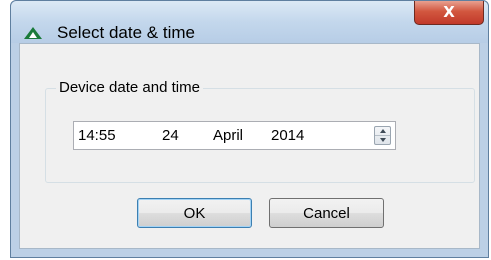 The height and width of the screenshot is (260, 491). What do you see at coordinates (129, 88) in the screenshot?
I see `groupbox-label: Device date and time` at bounding box center [129, 88].